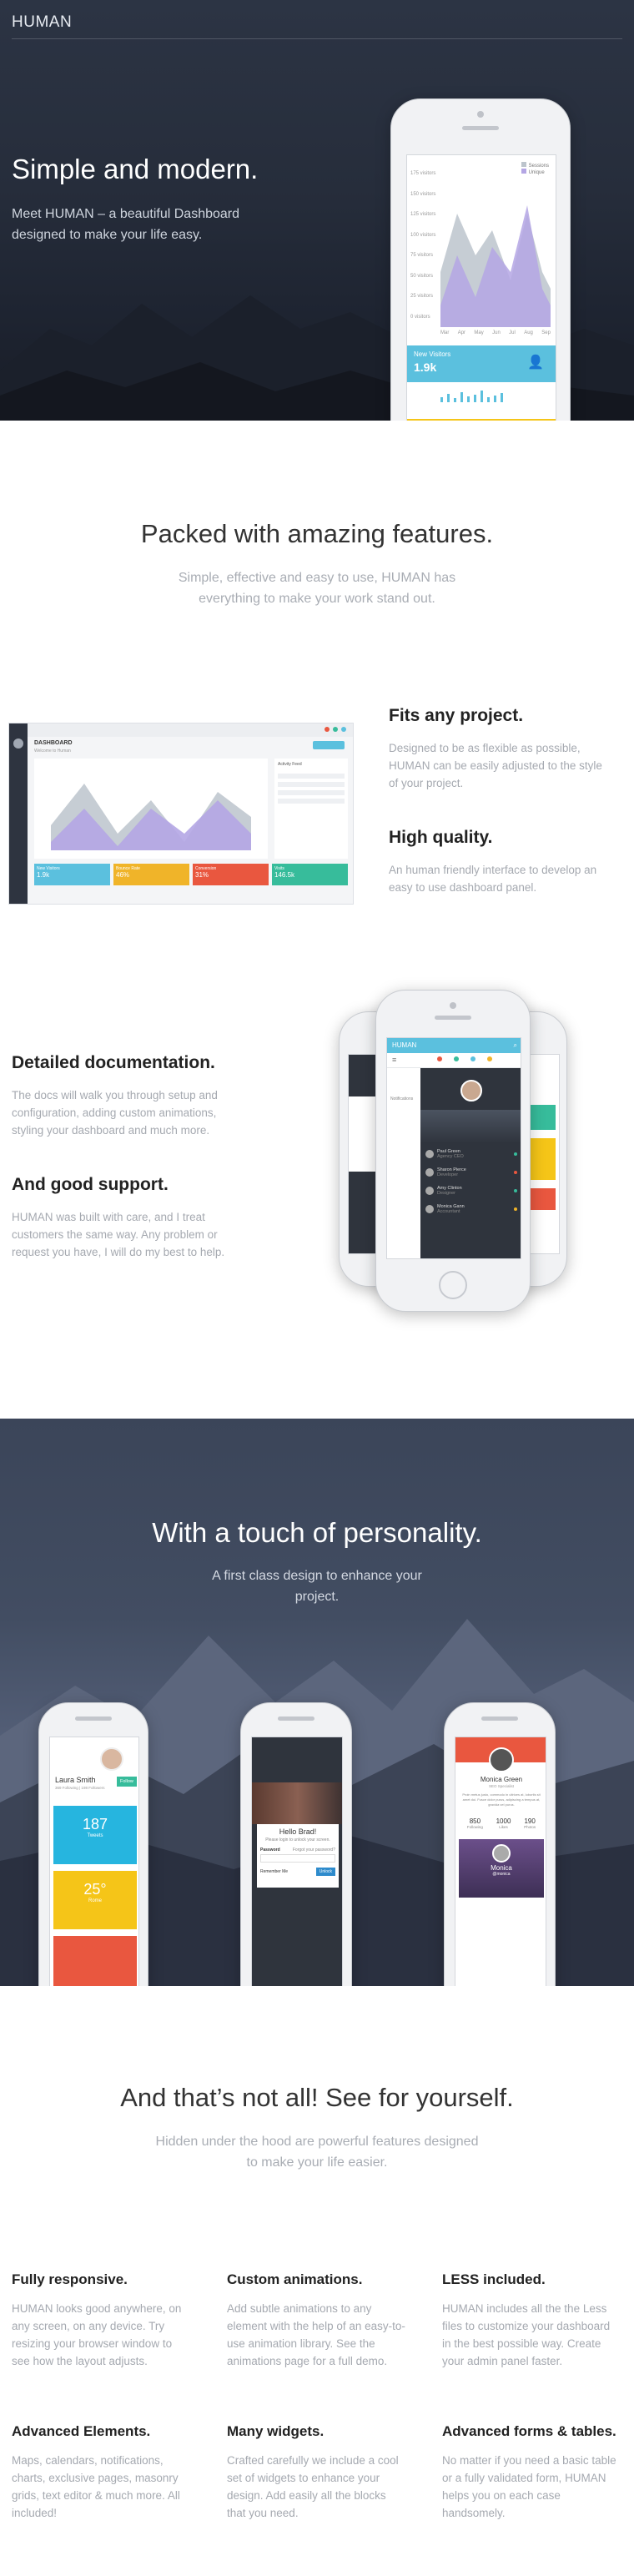 The width and height of the screenshot is (634, 2576). I want to click on chart-legend: Sessions Unique, so click(535, 168).